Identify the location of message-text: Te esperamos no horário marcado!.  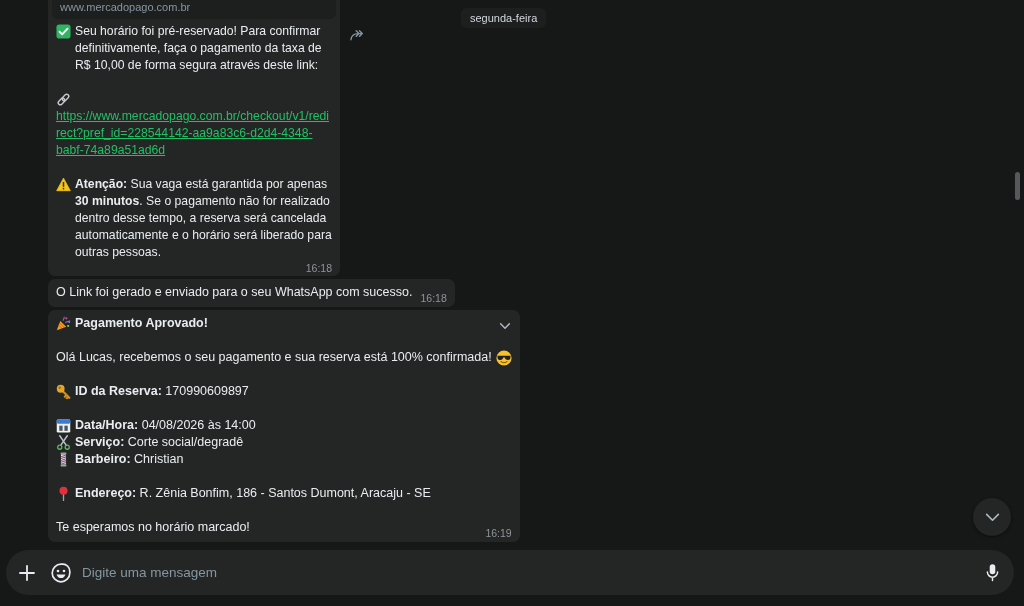
(153, 527).